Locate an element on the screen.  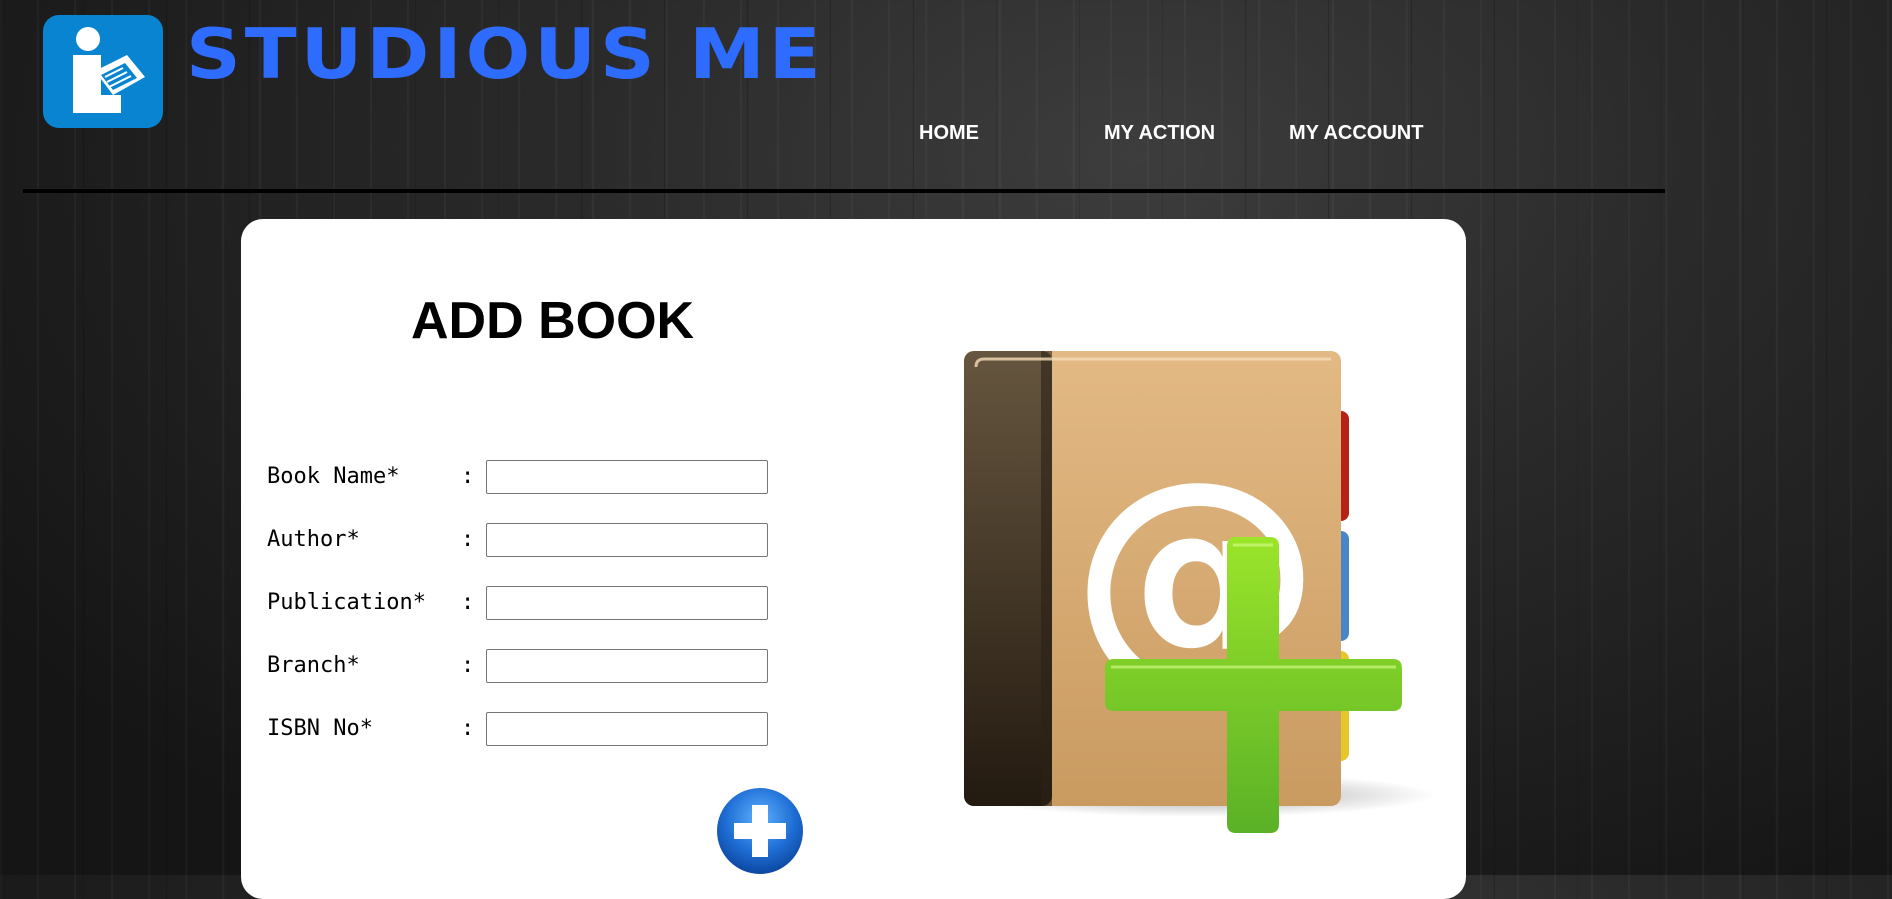
nav-home: HOME is located at coordinates (949, 133).